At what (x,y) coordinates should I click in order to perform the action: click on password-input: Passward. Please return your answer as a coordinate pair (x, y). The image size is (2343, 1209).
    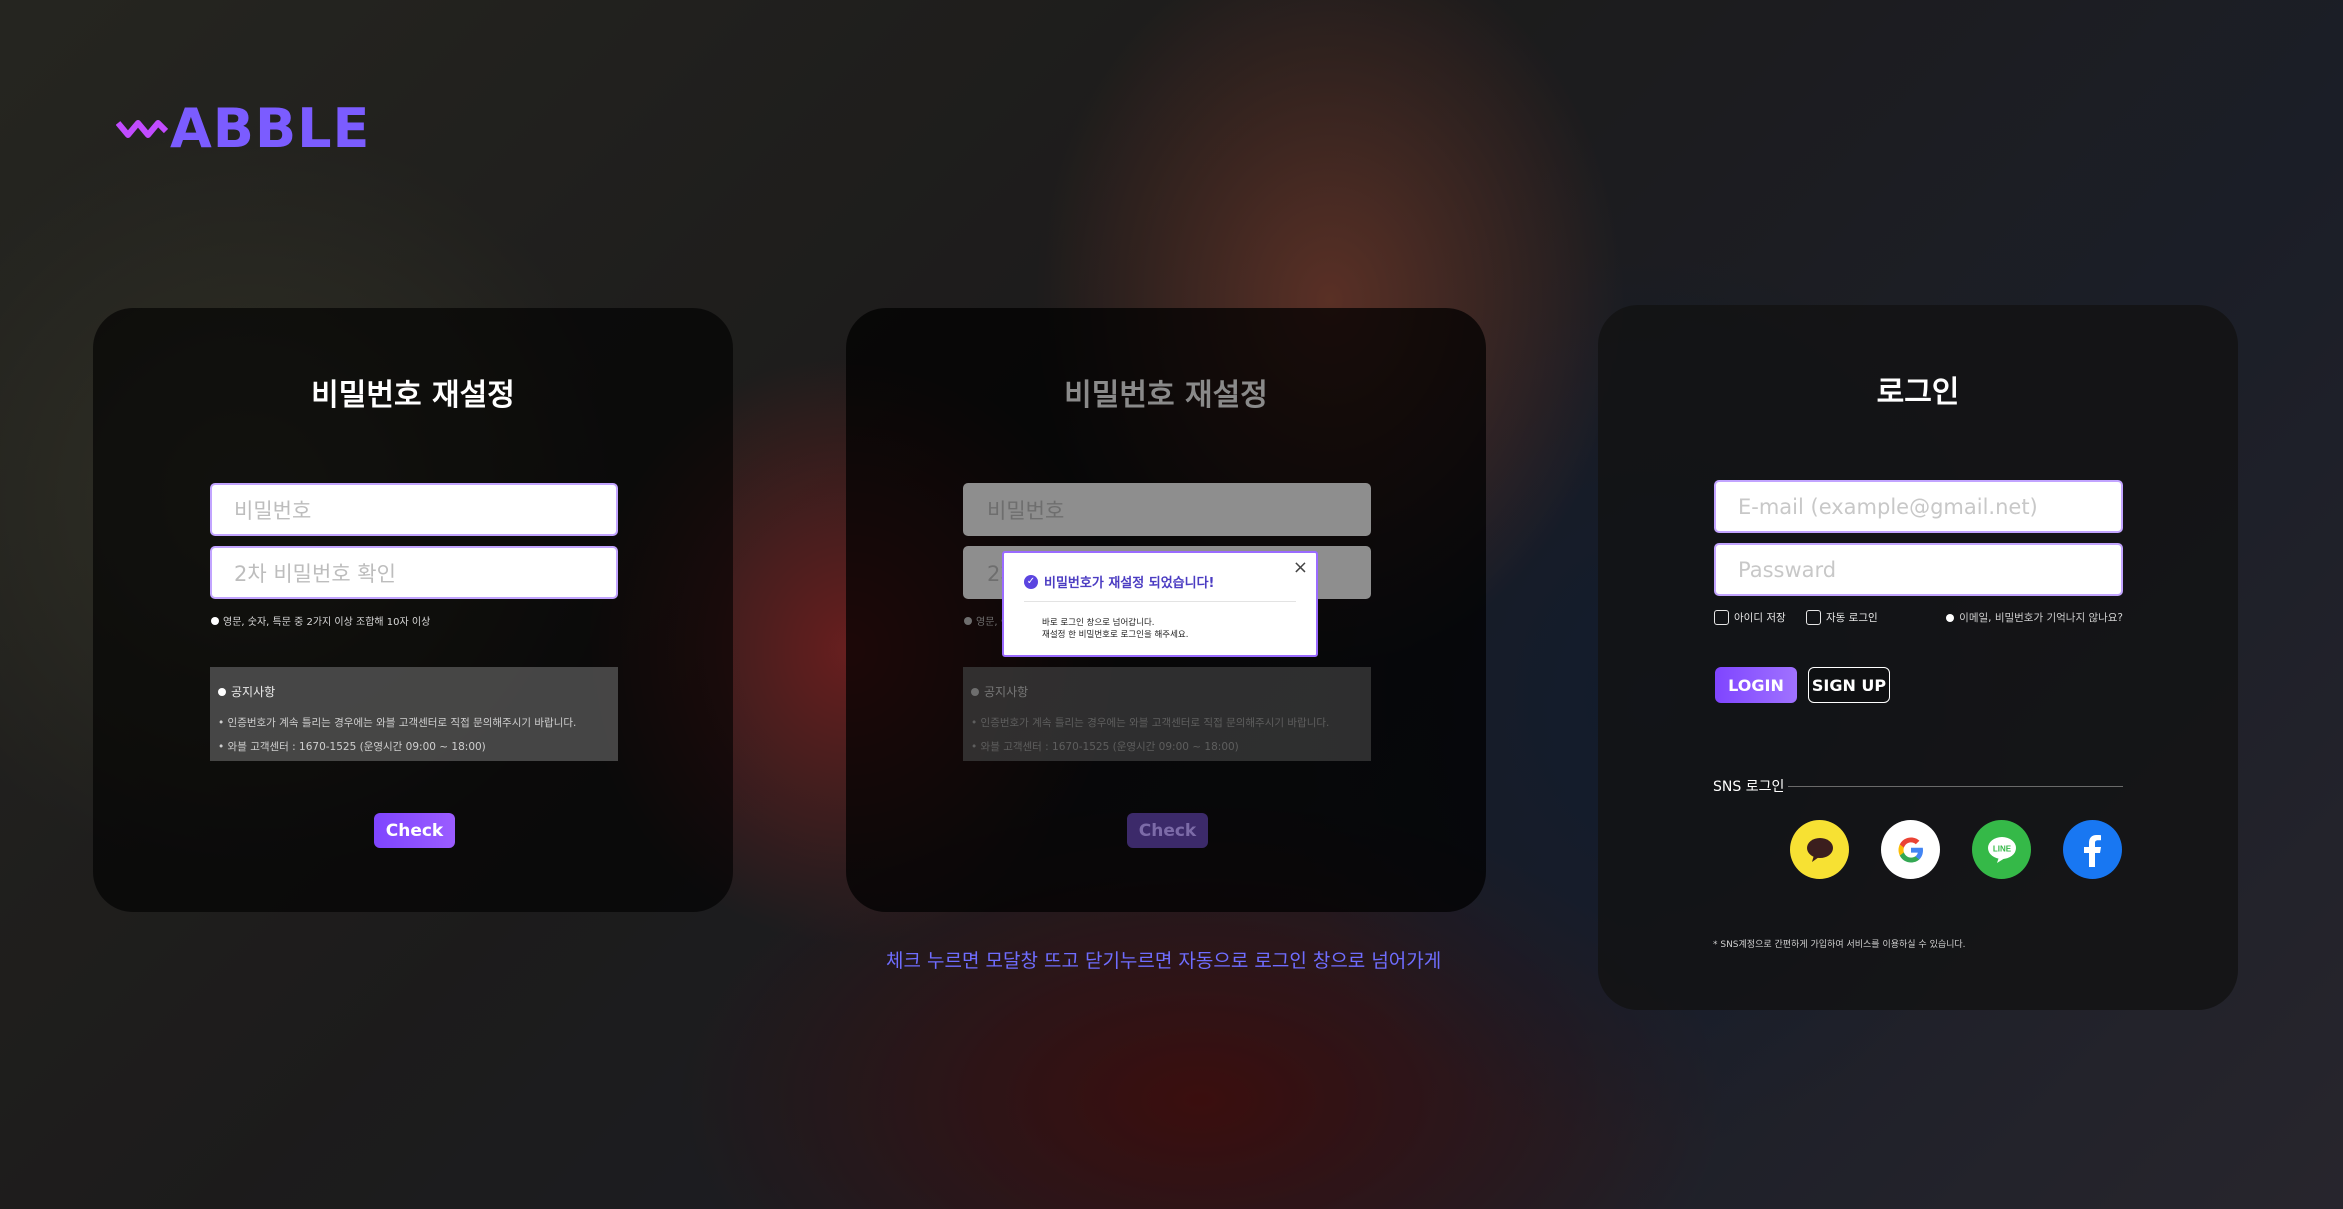
    Looking at the image, I should click on (1918, 569).